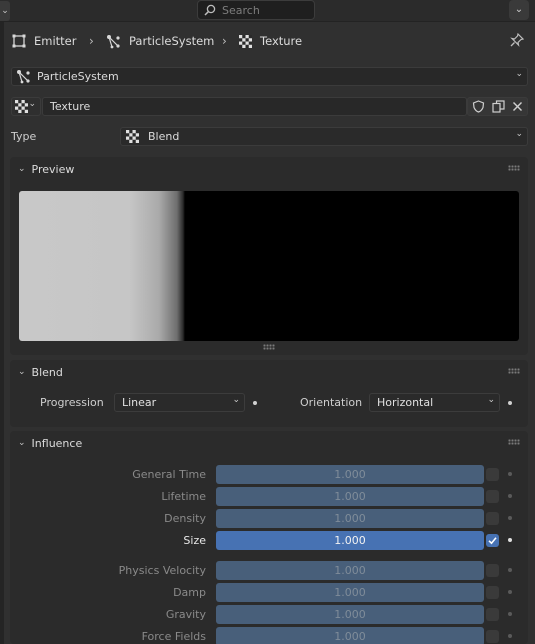  What do you see at coordinates (254, 106) in the screenshot?
I see `texture-name-field: Texture` at bounding box center [254, 106].